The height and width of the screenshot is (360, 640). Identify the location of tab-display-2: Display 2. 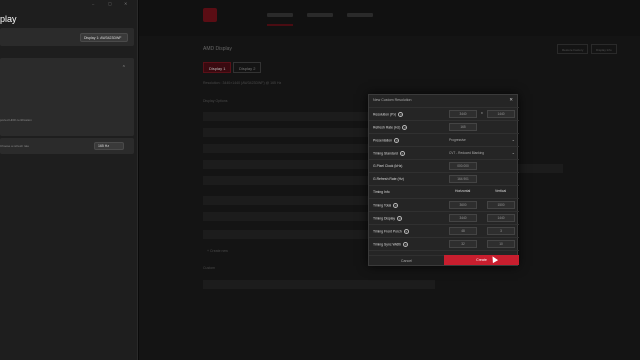
(247, 67).